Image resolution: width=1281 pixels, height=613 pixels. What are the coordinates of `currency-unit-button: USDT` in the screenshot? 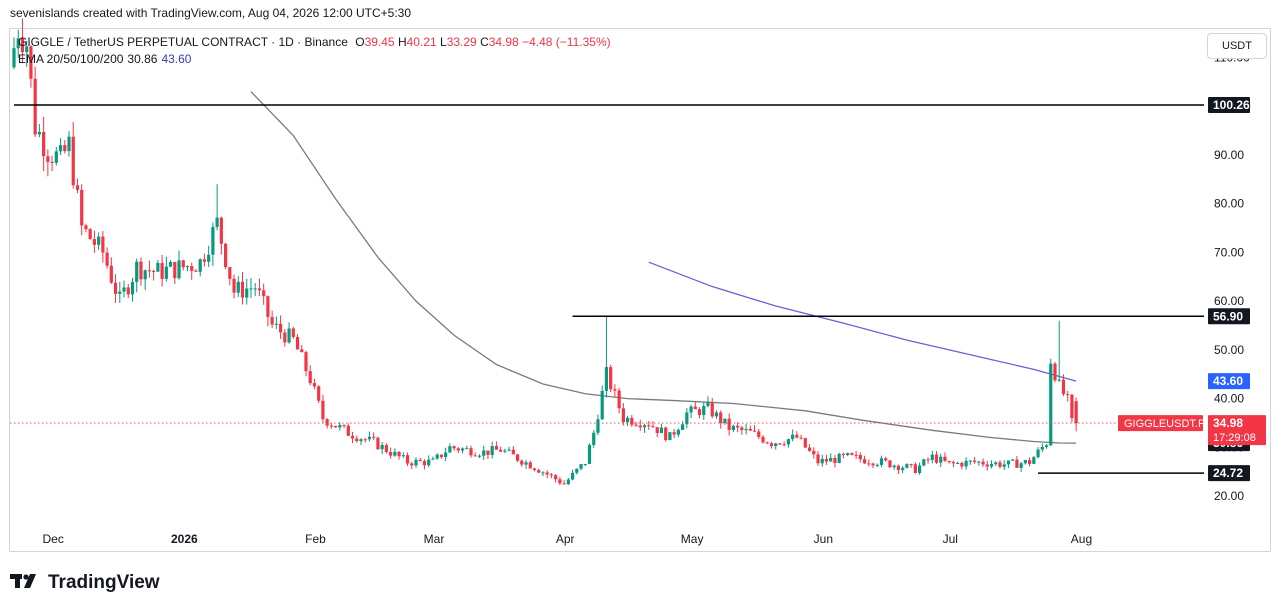 It's located at (1237, 46).